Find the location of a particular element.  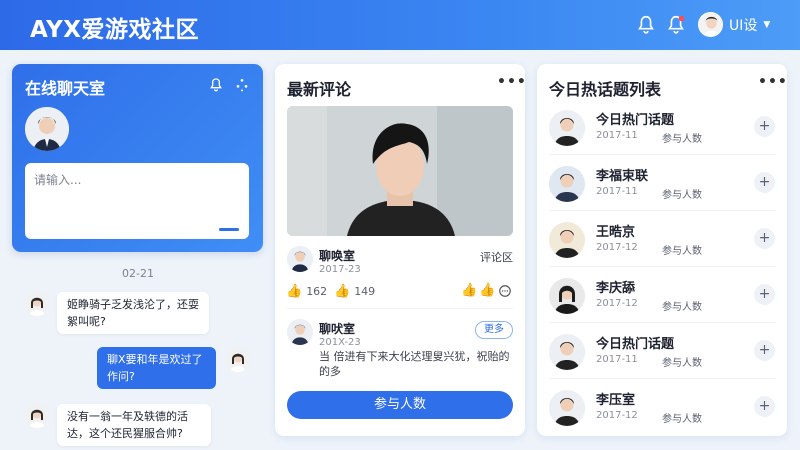

comment-date: 2017-23 is located at coordinates (340, 269).